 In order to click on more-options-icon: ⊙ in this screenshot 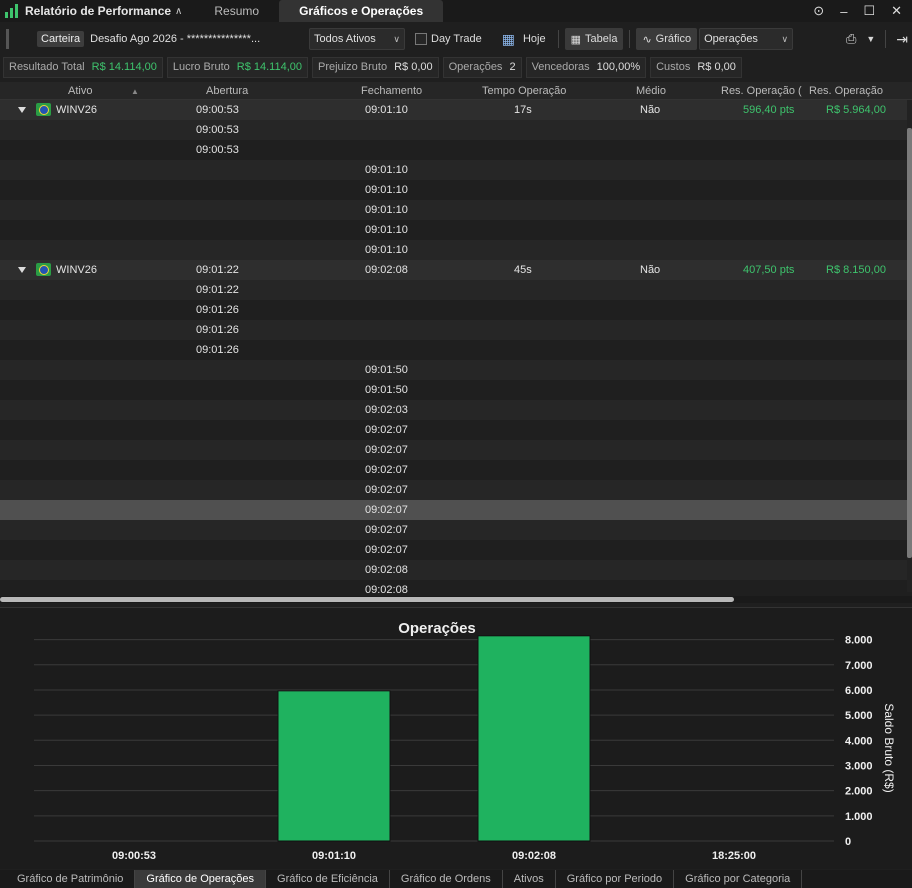, I will do `click(818, 11)`.